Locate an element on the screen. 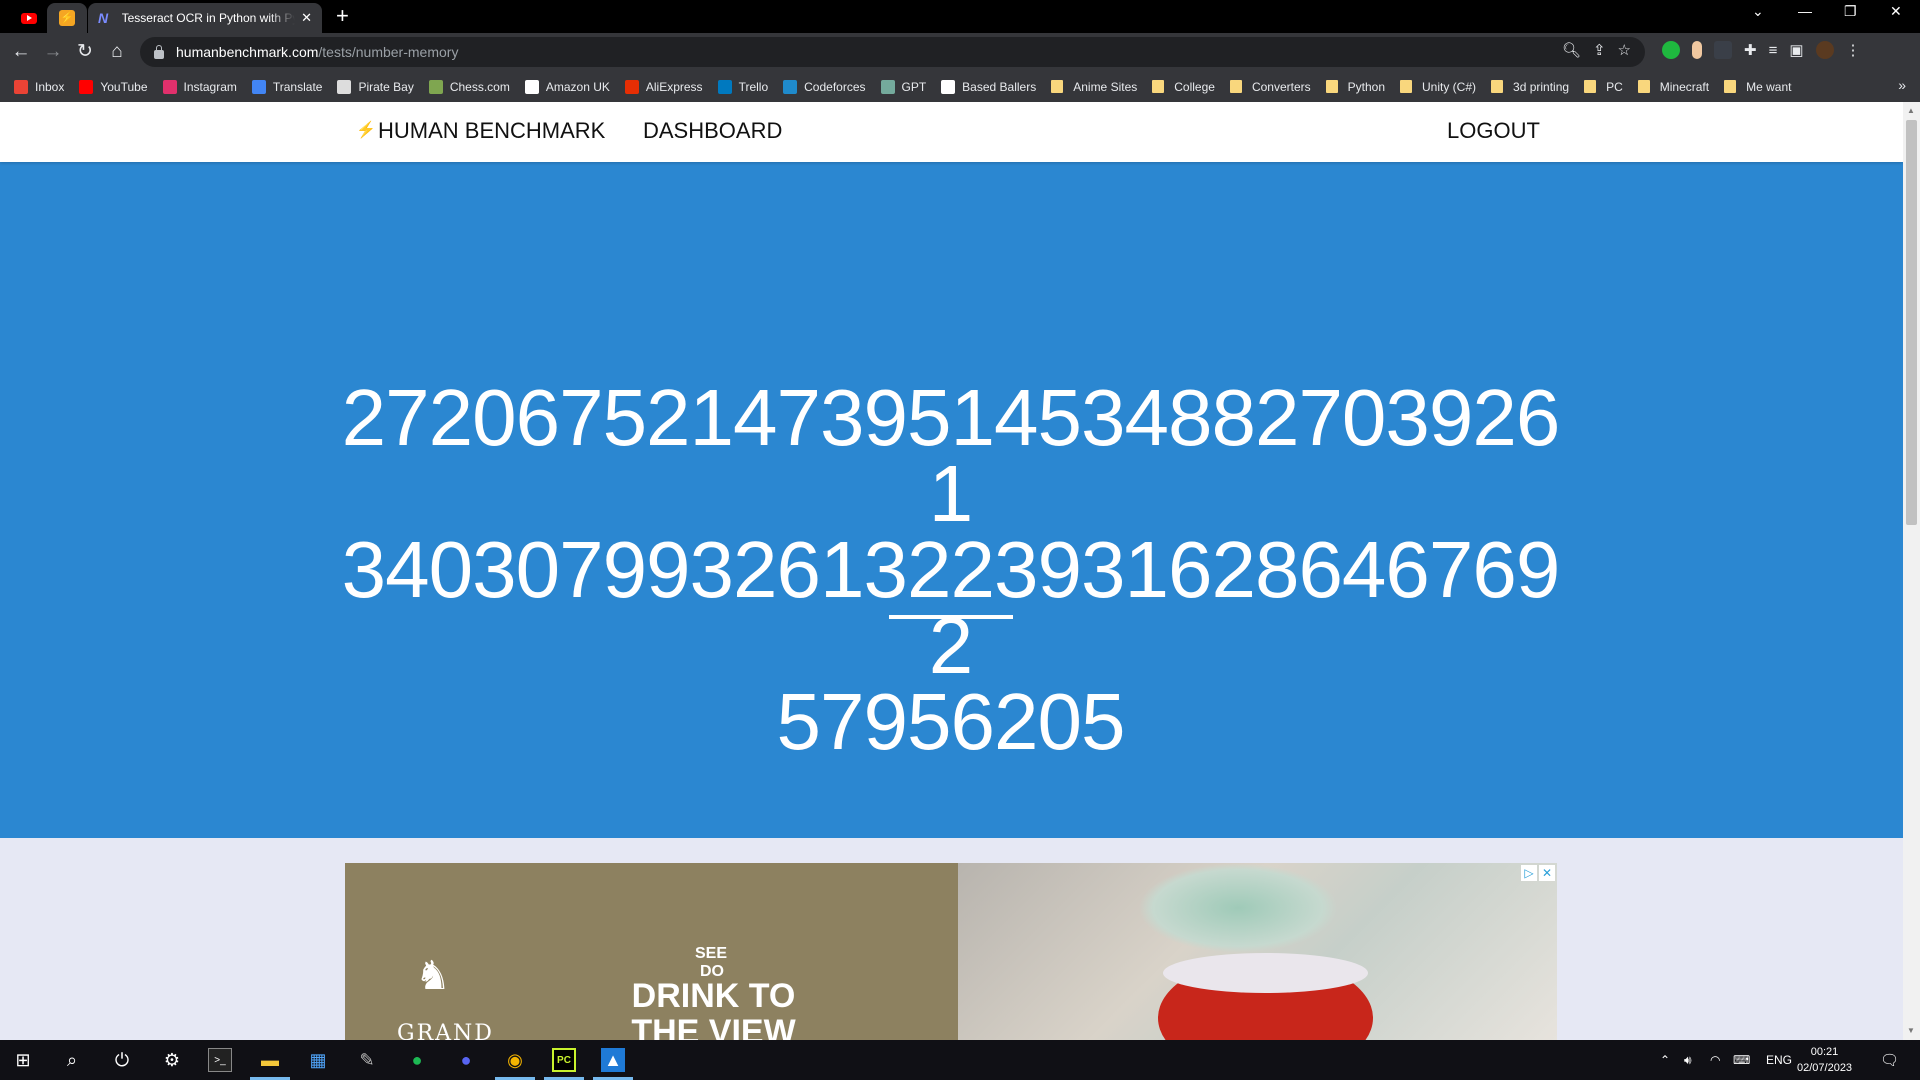 This screenshot has height=1080, width=1920. extension-green-icon is located at coordinates (1671, 50).